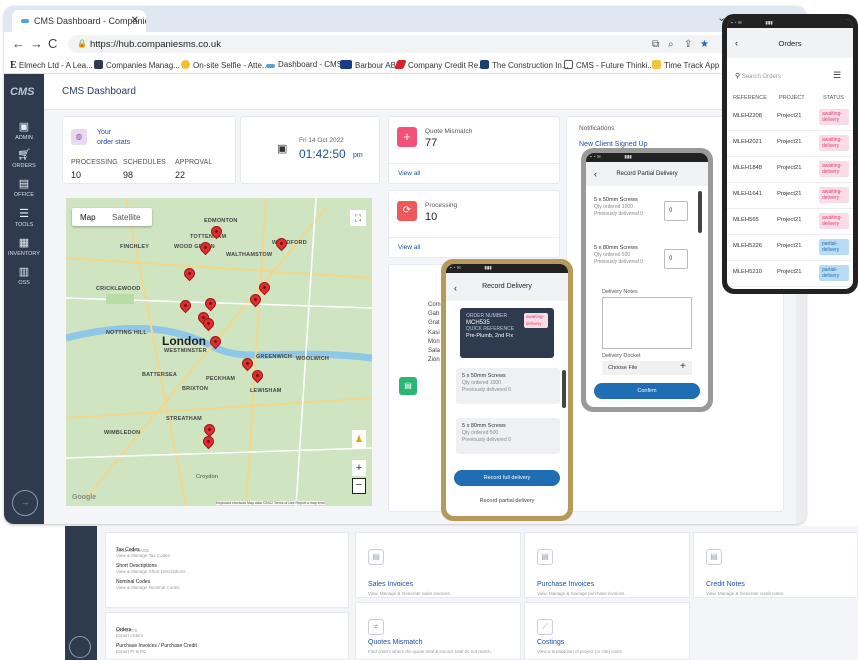  Describe the element at coordinates (84, 497) in the screenshot. I see `google-logo: Google` at that location.